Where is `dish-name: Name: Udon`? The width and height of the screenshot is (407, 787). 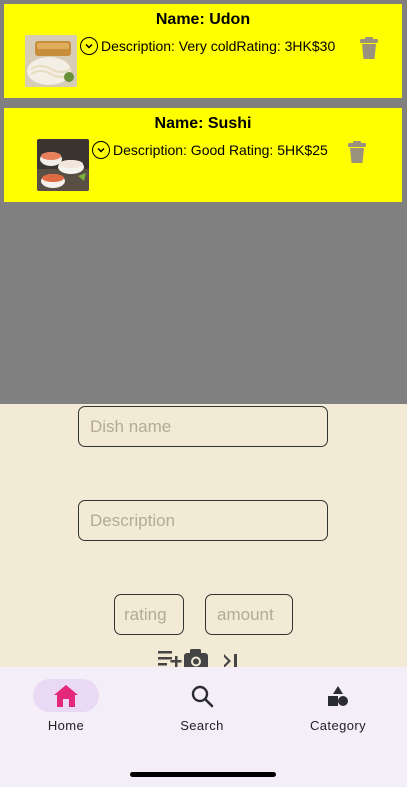
dish-name: Name: Udon is located at coordinates (203, 19).